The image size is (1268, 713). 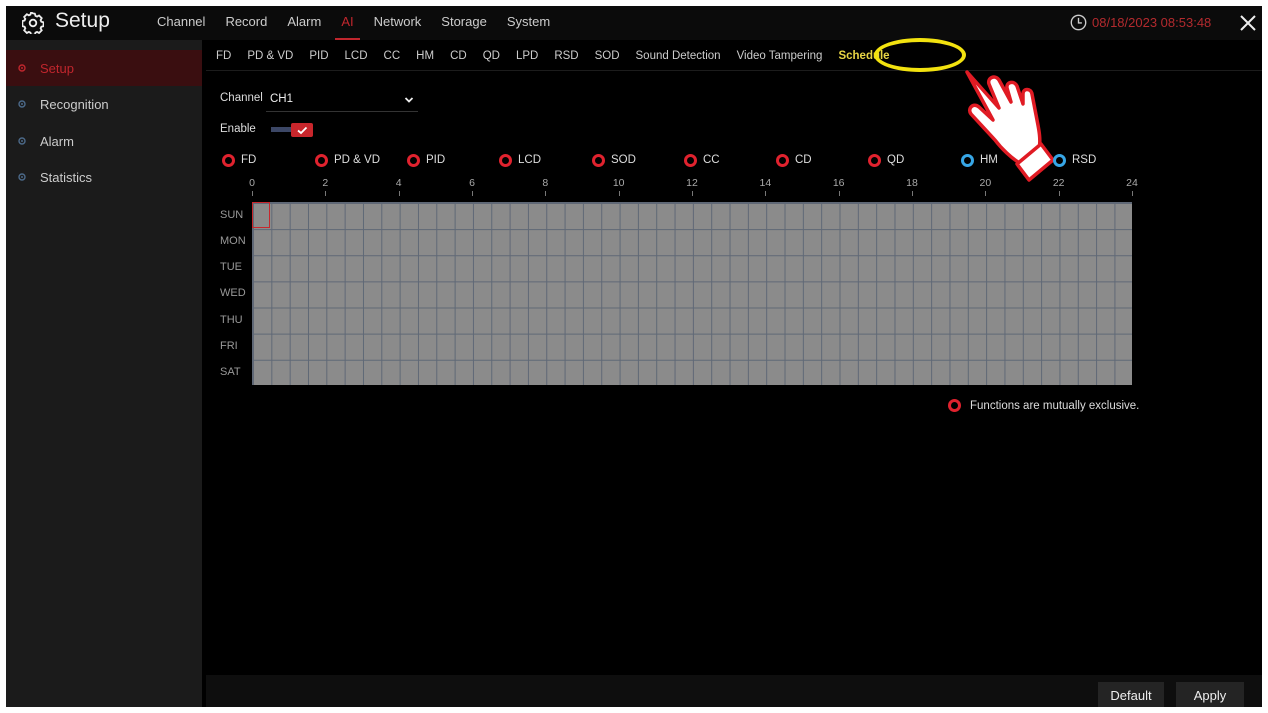 What do you see at coordinates (104, 373) in the screenshot?
I see `sidebar: Setup Recognition Alarm Statistics` at bounding box center [104, 373].